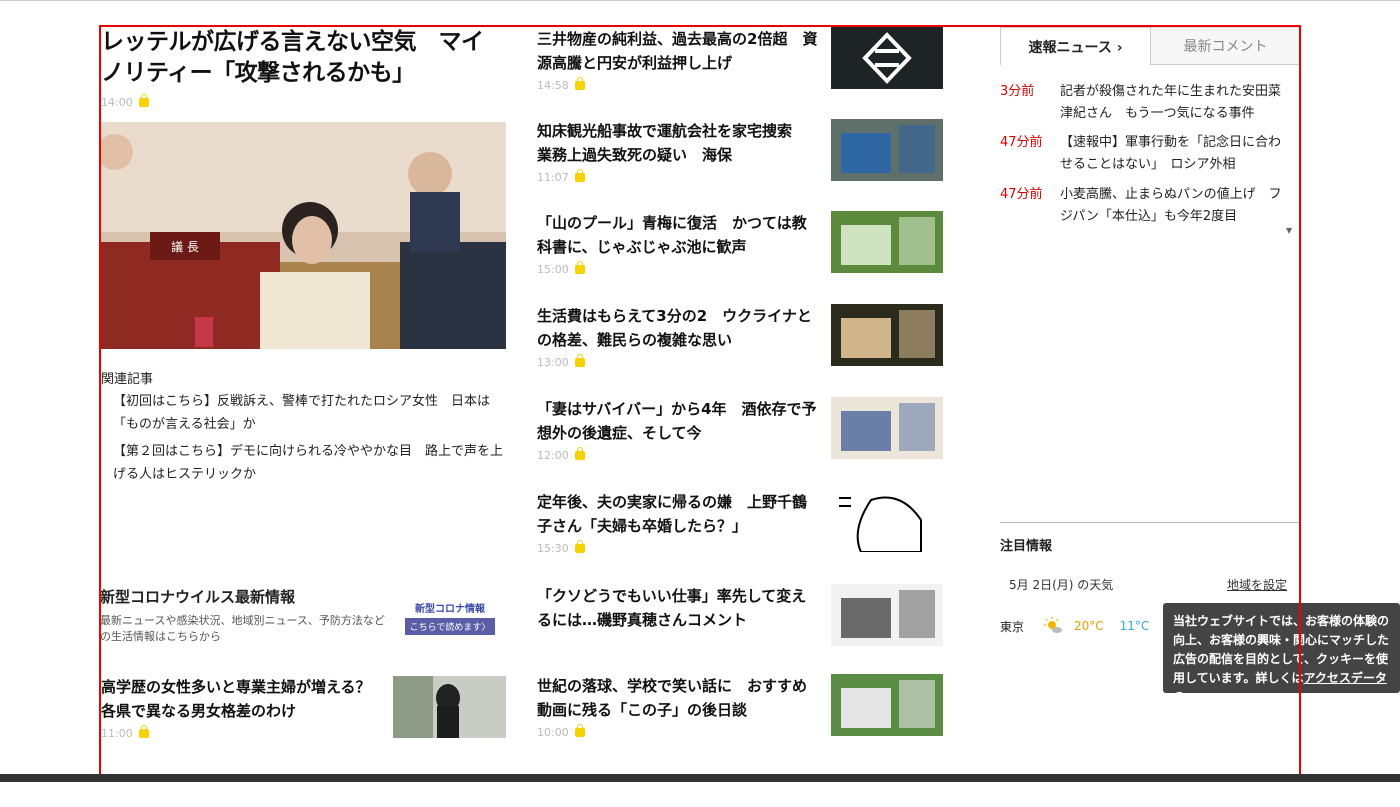 Image resolution: width=1400 pixels, height=807 pixels. What do you see at coordinates (700, 0) in the screenshot?
I see `top-border` at bounding box center [700, 0].